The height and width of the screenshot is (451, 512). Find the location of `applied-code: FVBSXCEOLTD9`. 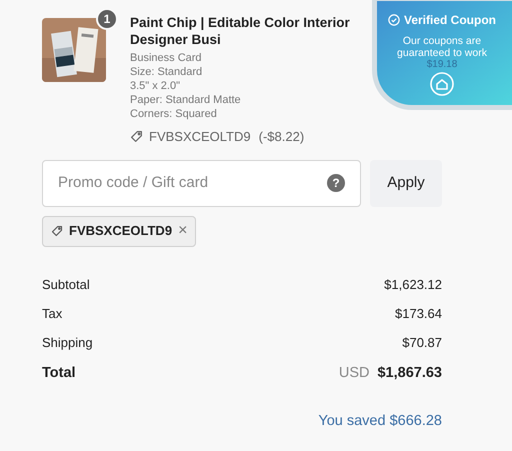

applied-code: FVBSXCEOLTD9 is located at coordinates (120, 231).